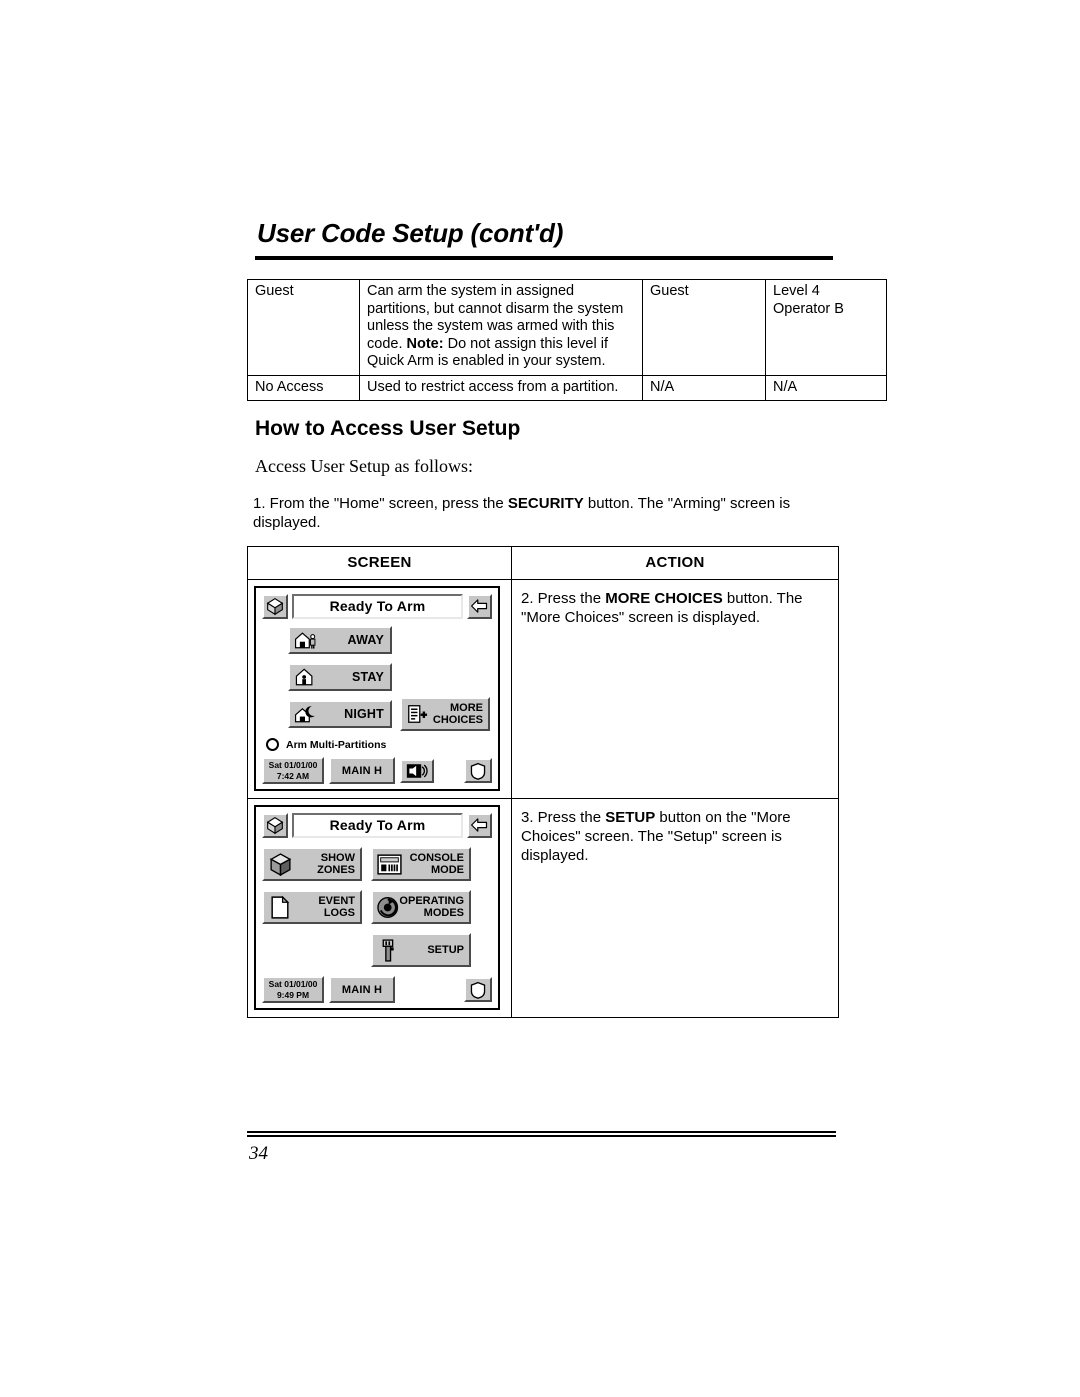 This screenshot has height=1397, width=1080. What do you see at coordinates (796, 291) in the screenshot?
I see `operator-line1: Level 4` at bounding box center [796, 291].